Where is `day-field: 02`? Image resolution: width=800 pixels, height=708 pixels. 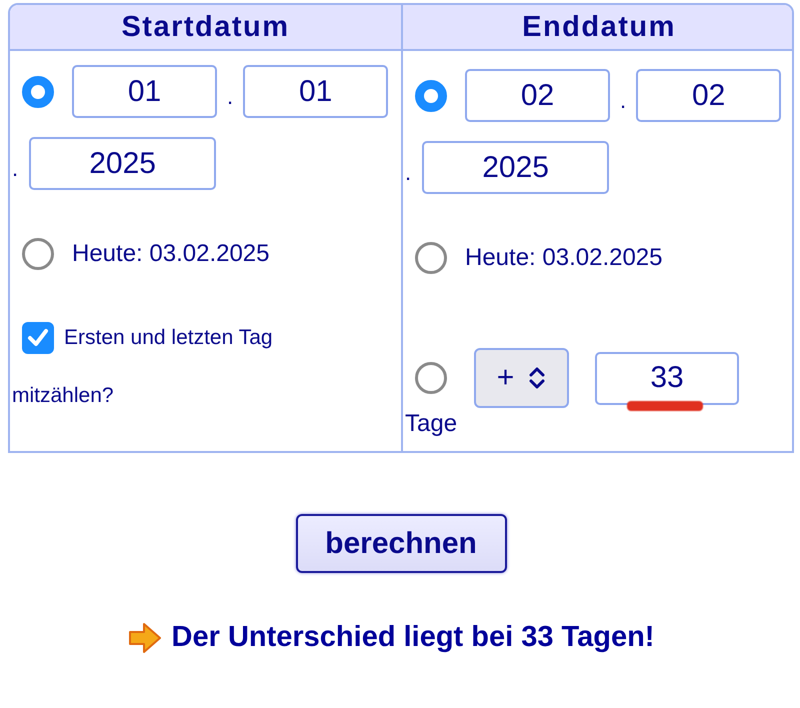 day-field: 02 is located at coordinates (537, 95).